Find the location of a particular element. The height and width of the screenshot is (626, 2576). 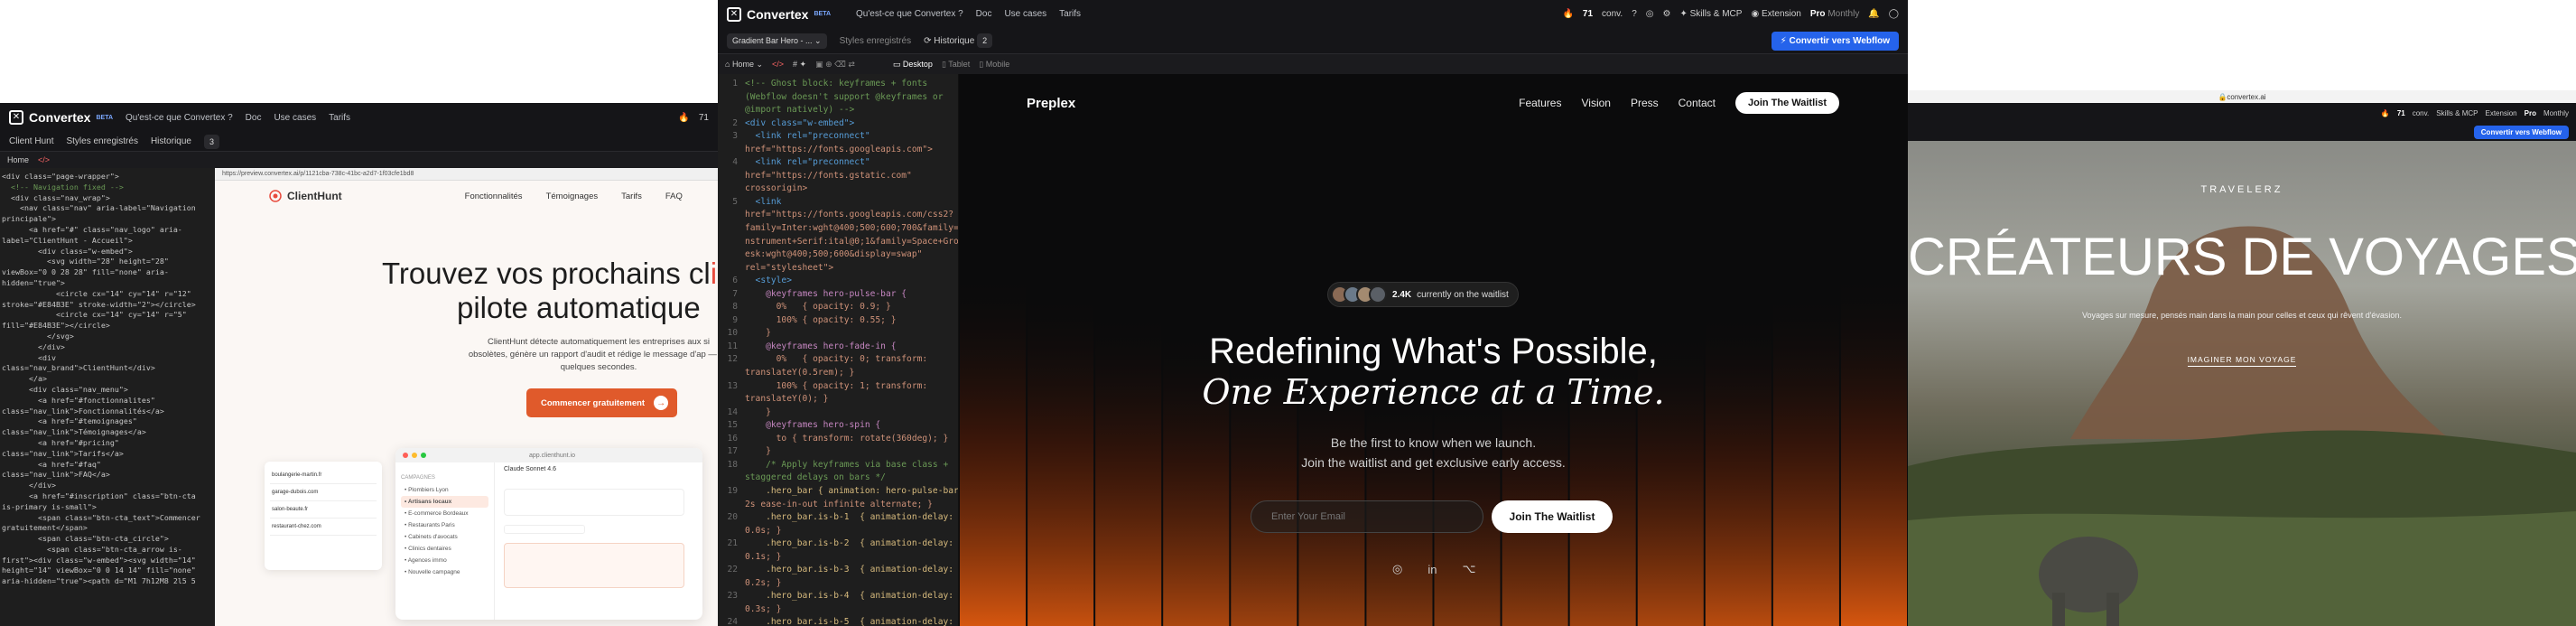

page-select: ⌂ Home ⌄ is located at coordinates (744, 65).